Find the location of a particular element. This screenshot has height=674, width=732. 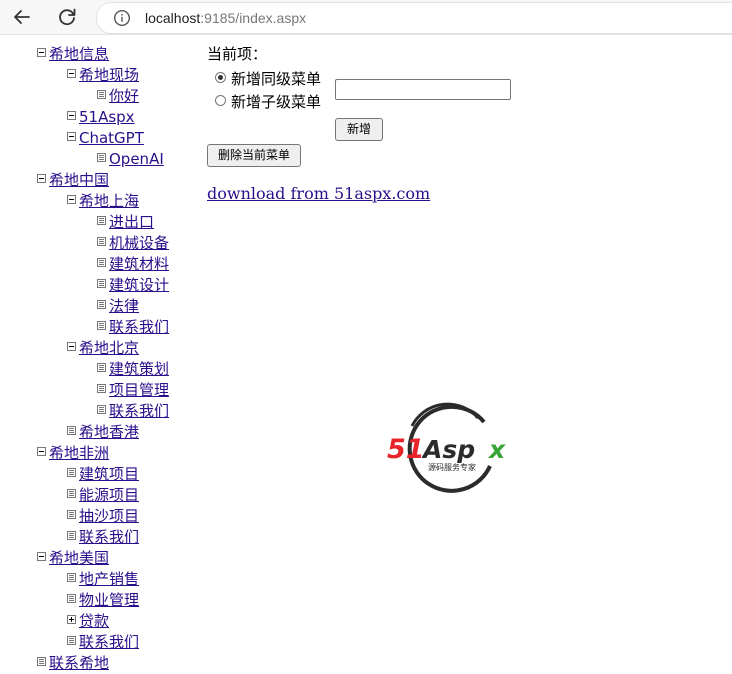

tree-node-label: 希地上海 is located at coordinates (109, 201).